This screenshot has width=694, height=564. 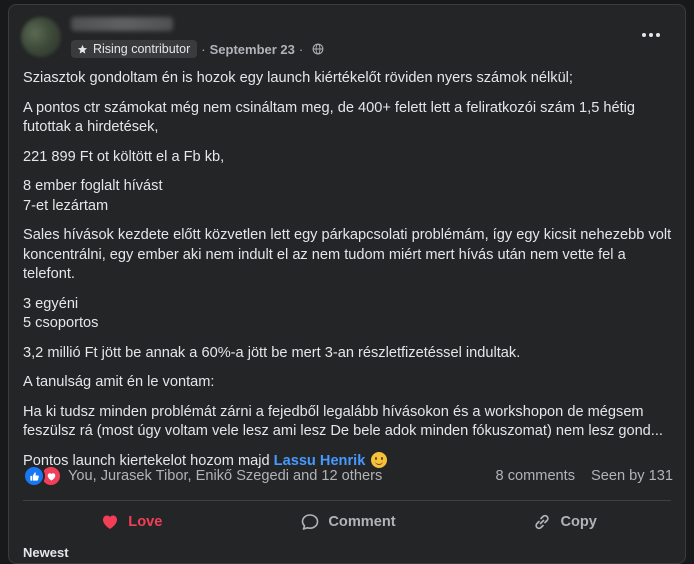 I want to click on post-paragraph: 5 csoportos, so click(x=61, y=323).